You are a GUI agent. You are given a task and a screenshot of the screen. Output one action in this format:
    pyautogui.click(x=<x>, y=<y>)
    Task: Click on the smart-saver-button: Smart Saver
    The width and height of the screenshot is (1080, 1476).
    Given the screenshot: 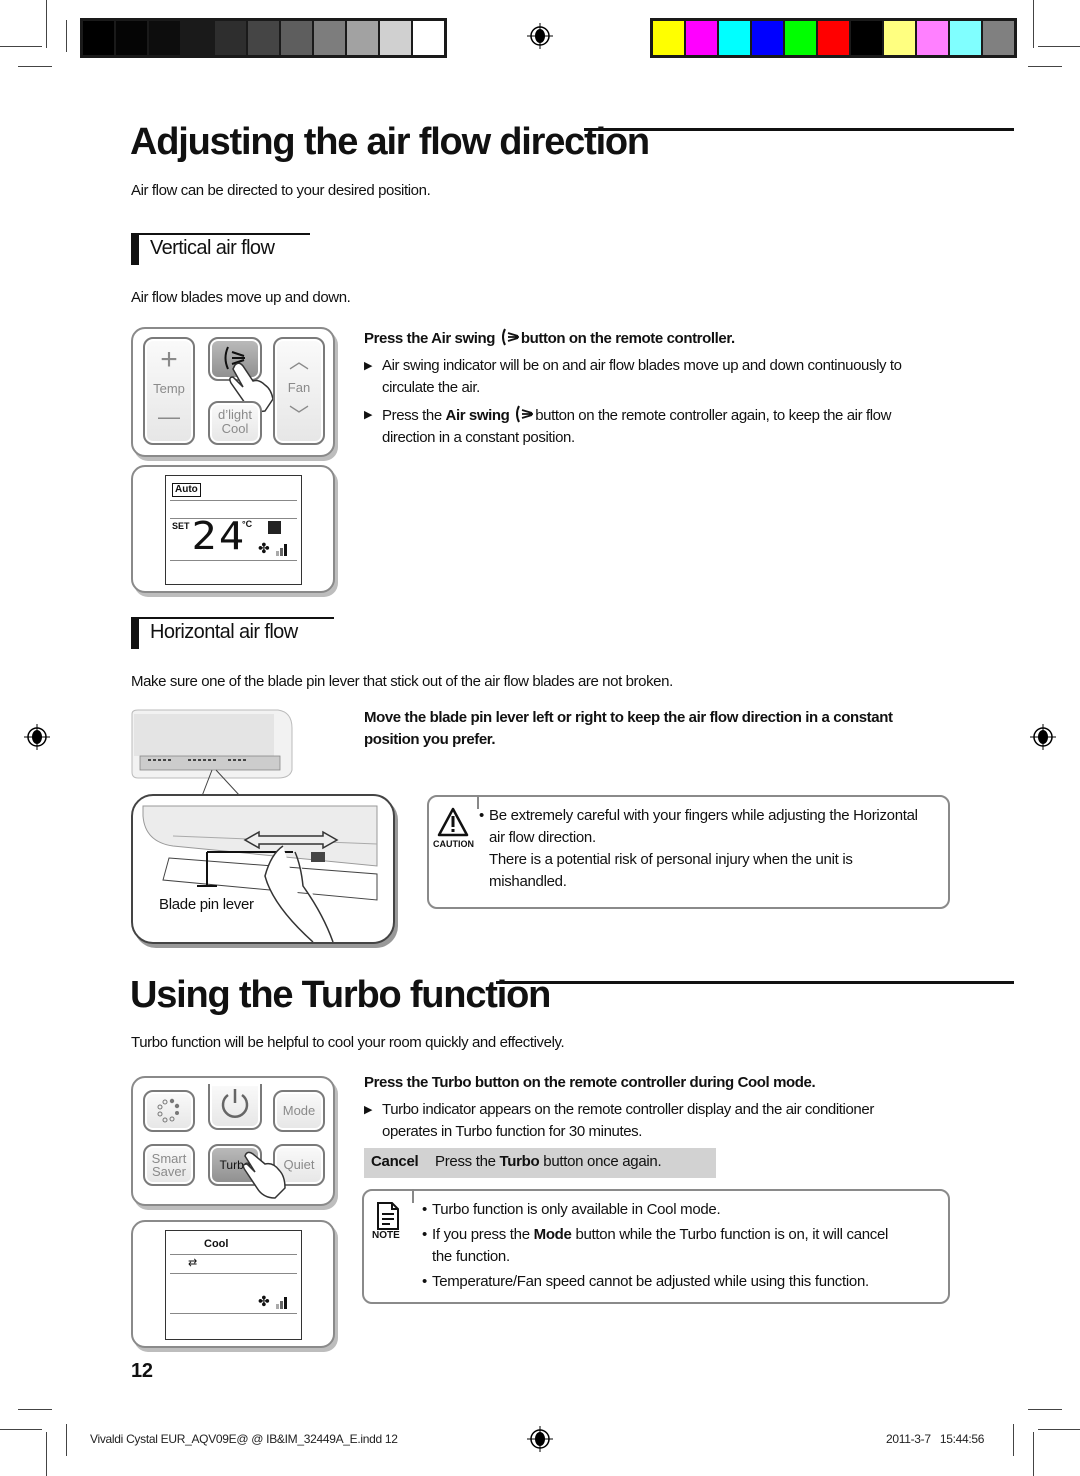 What is the action you would take?
    pyautogui.click(x=169, y=1165)
    